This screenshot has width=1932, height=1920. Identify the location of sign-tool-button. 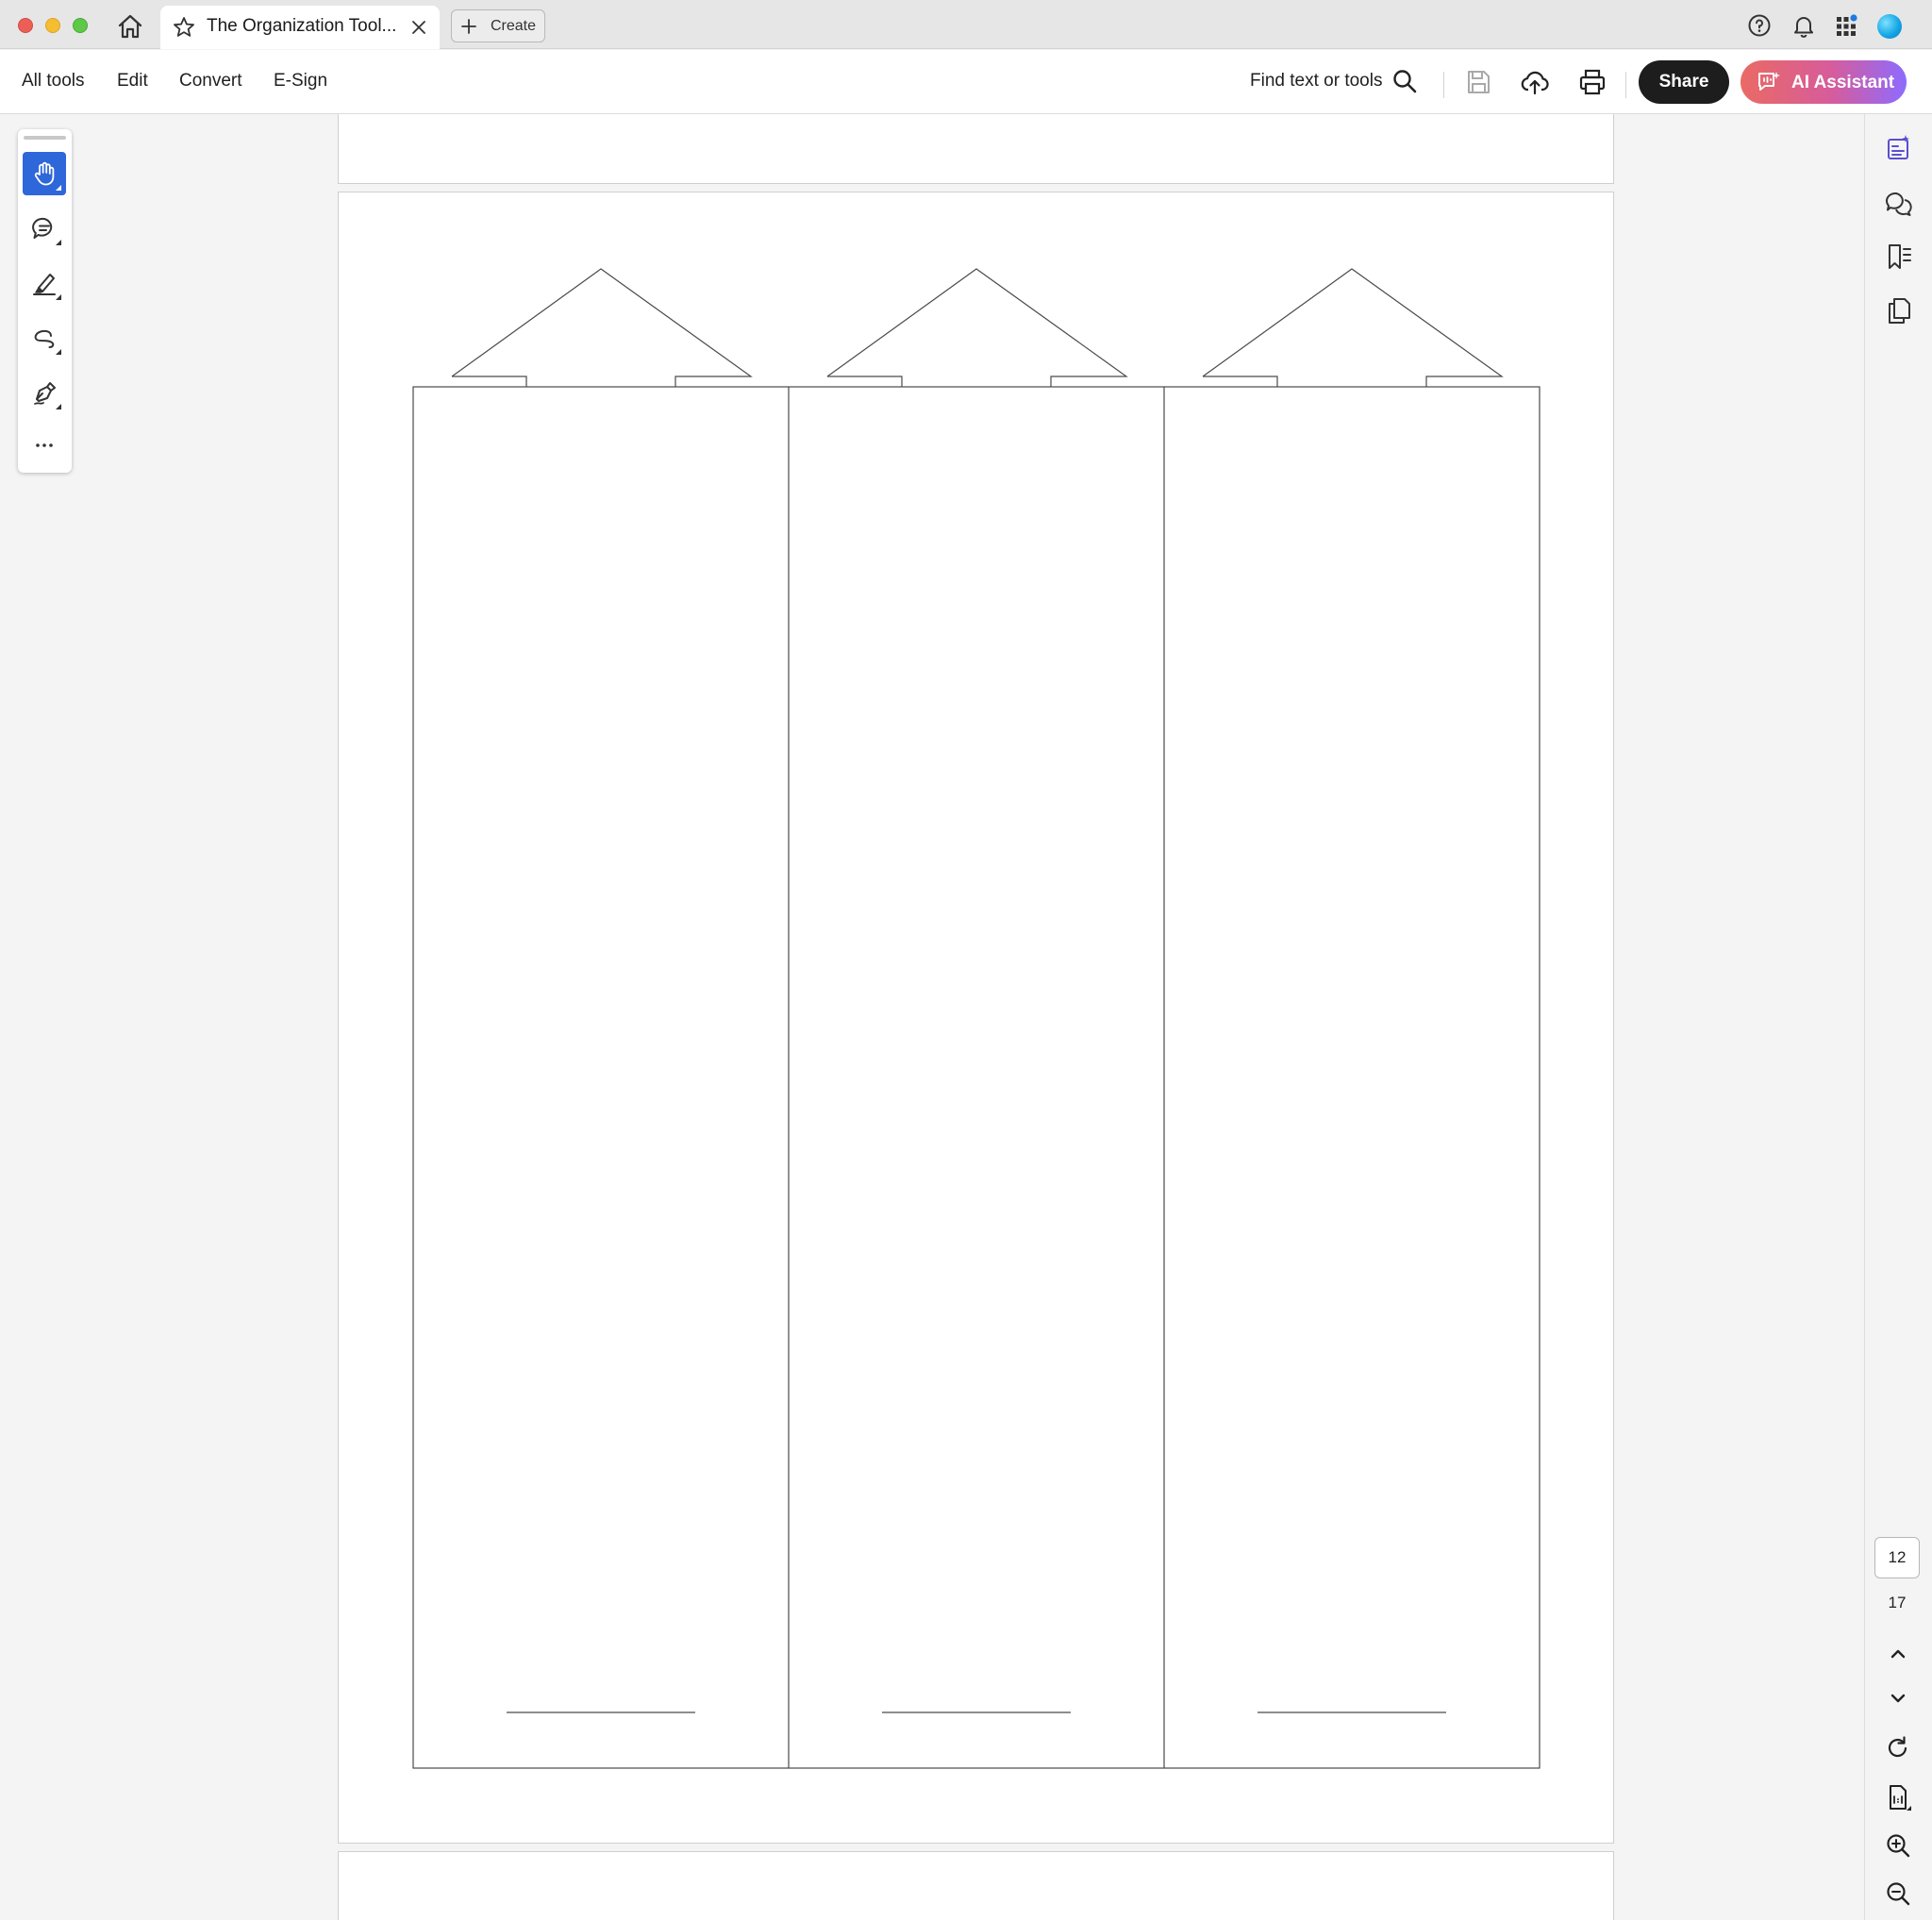
(44, 392).